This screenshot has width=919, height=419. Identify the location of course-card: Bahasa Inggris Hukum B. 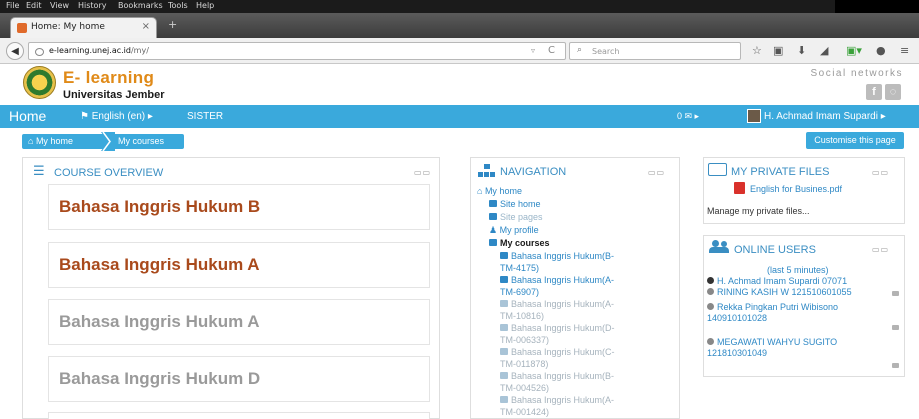
(239, 207).